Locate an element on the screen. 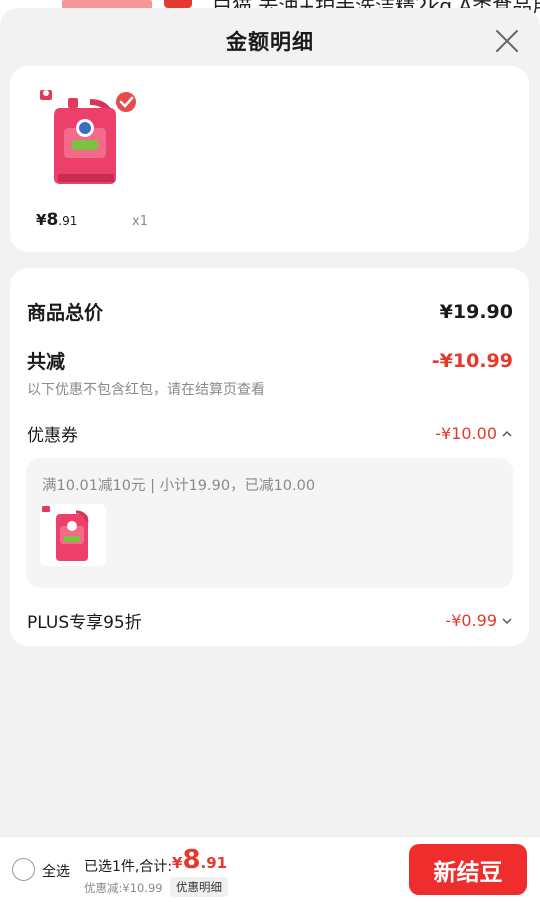  settle-button: 新结豆 is located at coordinates (468, 869).